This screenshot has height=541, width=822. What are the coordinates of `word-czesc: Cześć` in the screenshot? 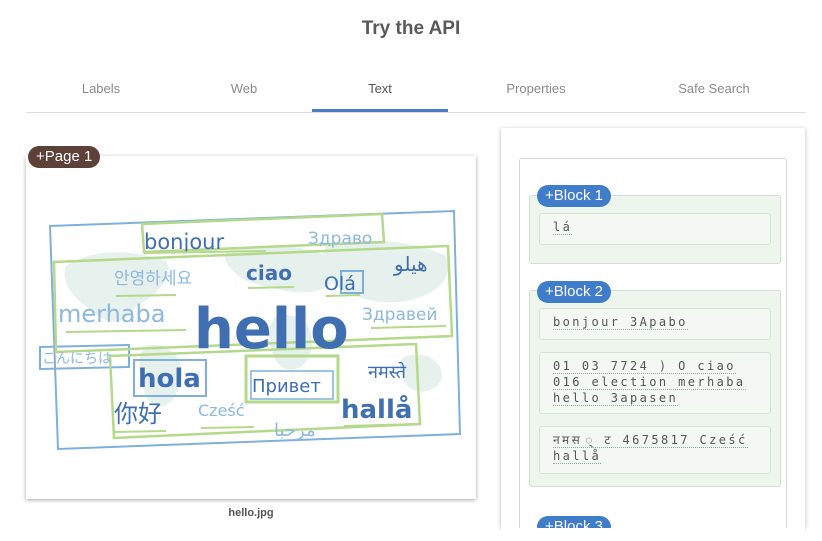 It's located at (221, 410).